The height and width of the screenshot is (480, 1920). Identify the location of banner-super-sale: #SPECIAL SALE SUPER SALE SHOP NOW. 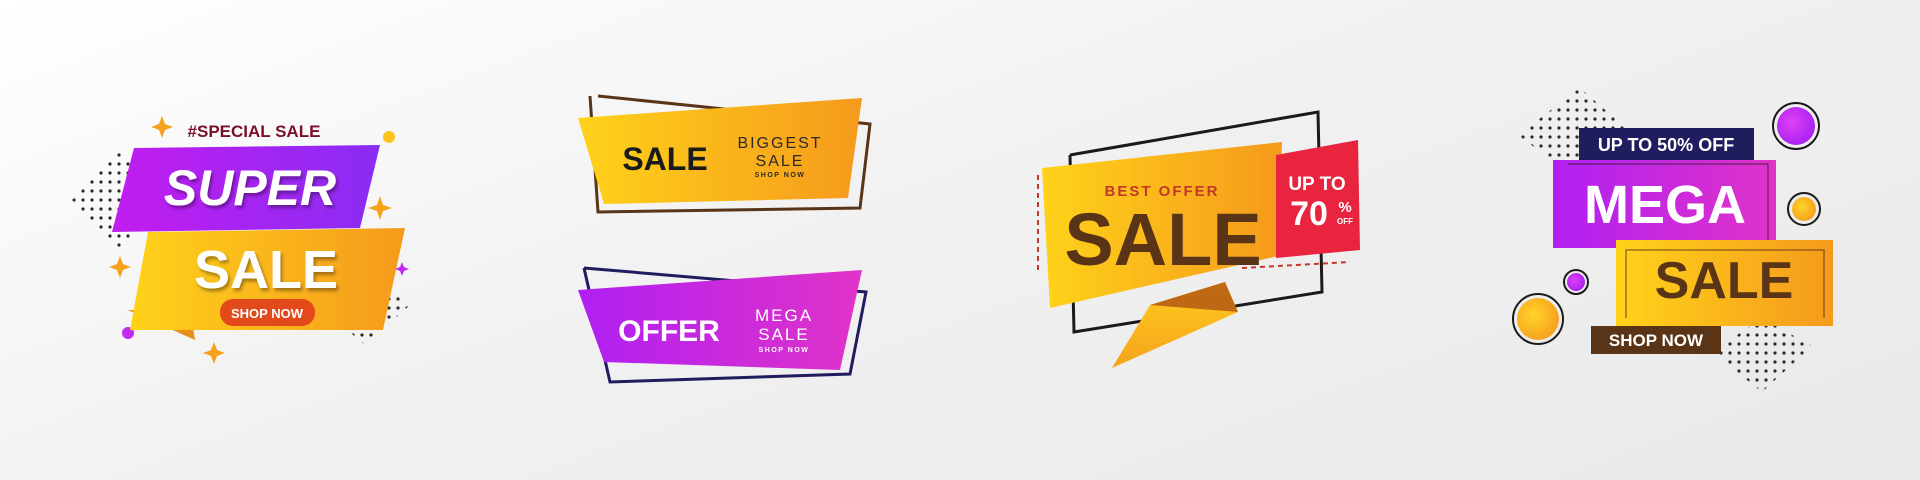
(241, 240).